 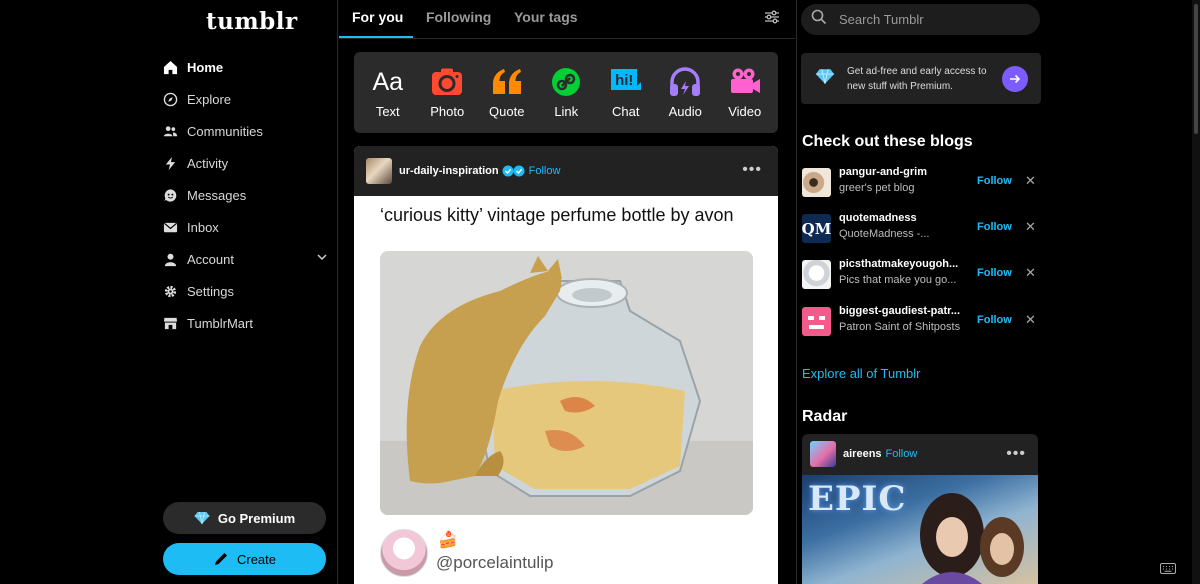 I want to click on diamond-icon, so click(x=202, y=518).